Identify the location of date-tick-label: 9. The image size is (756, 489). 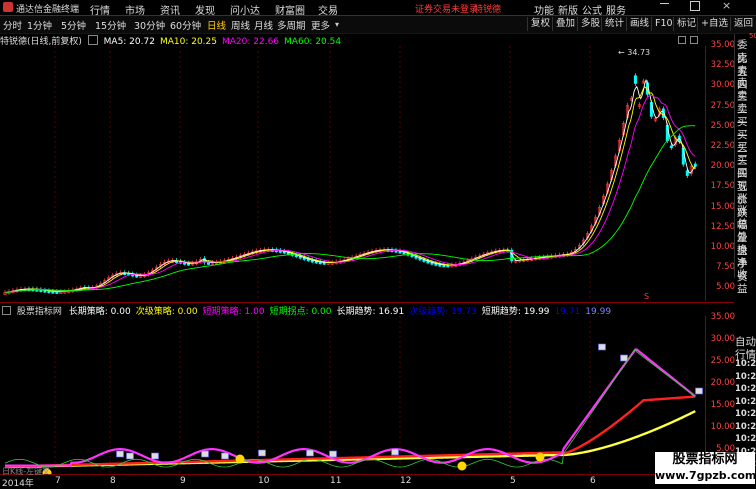
(183, 481).